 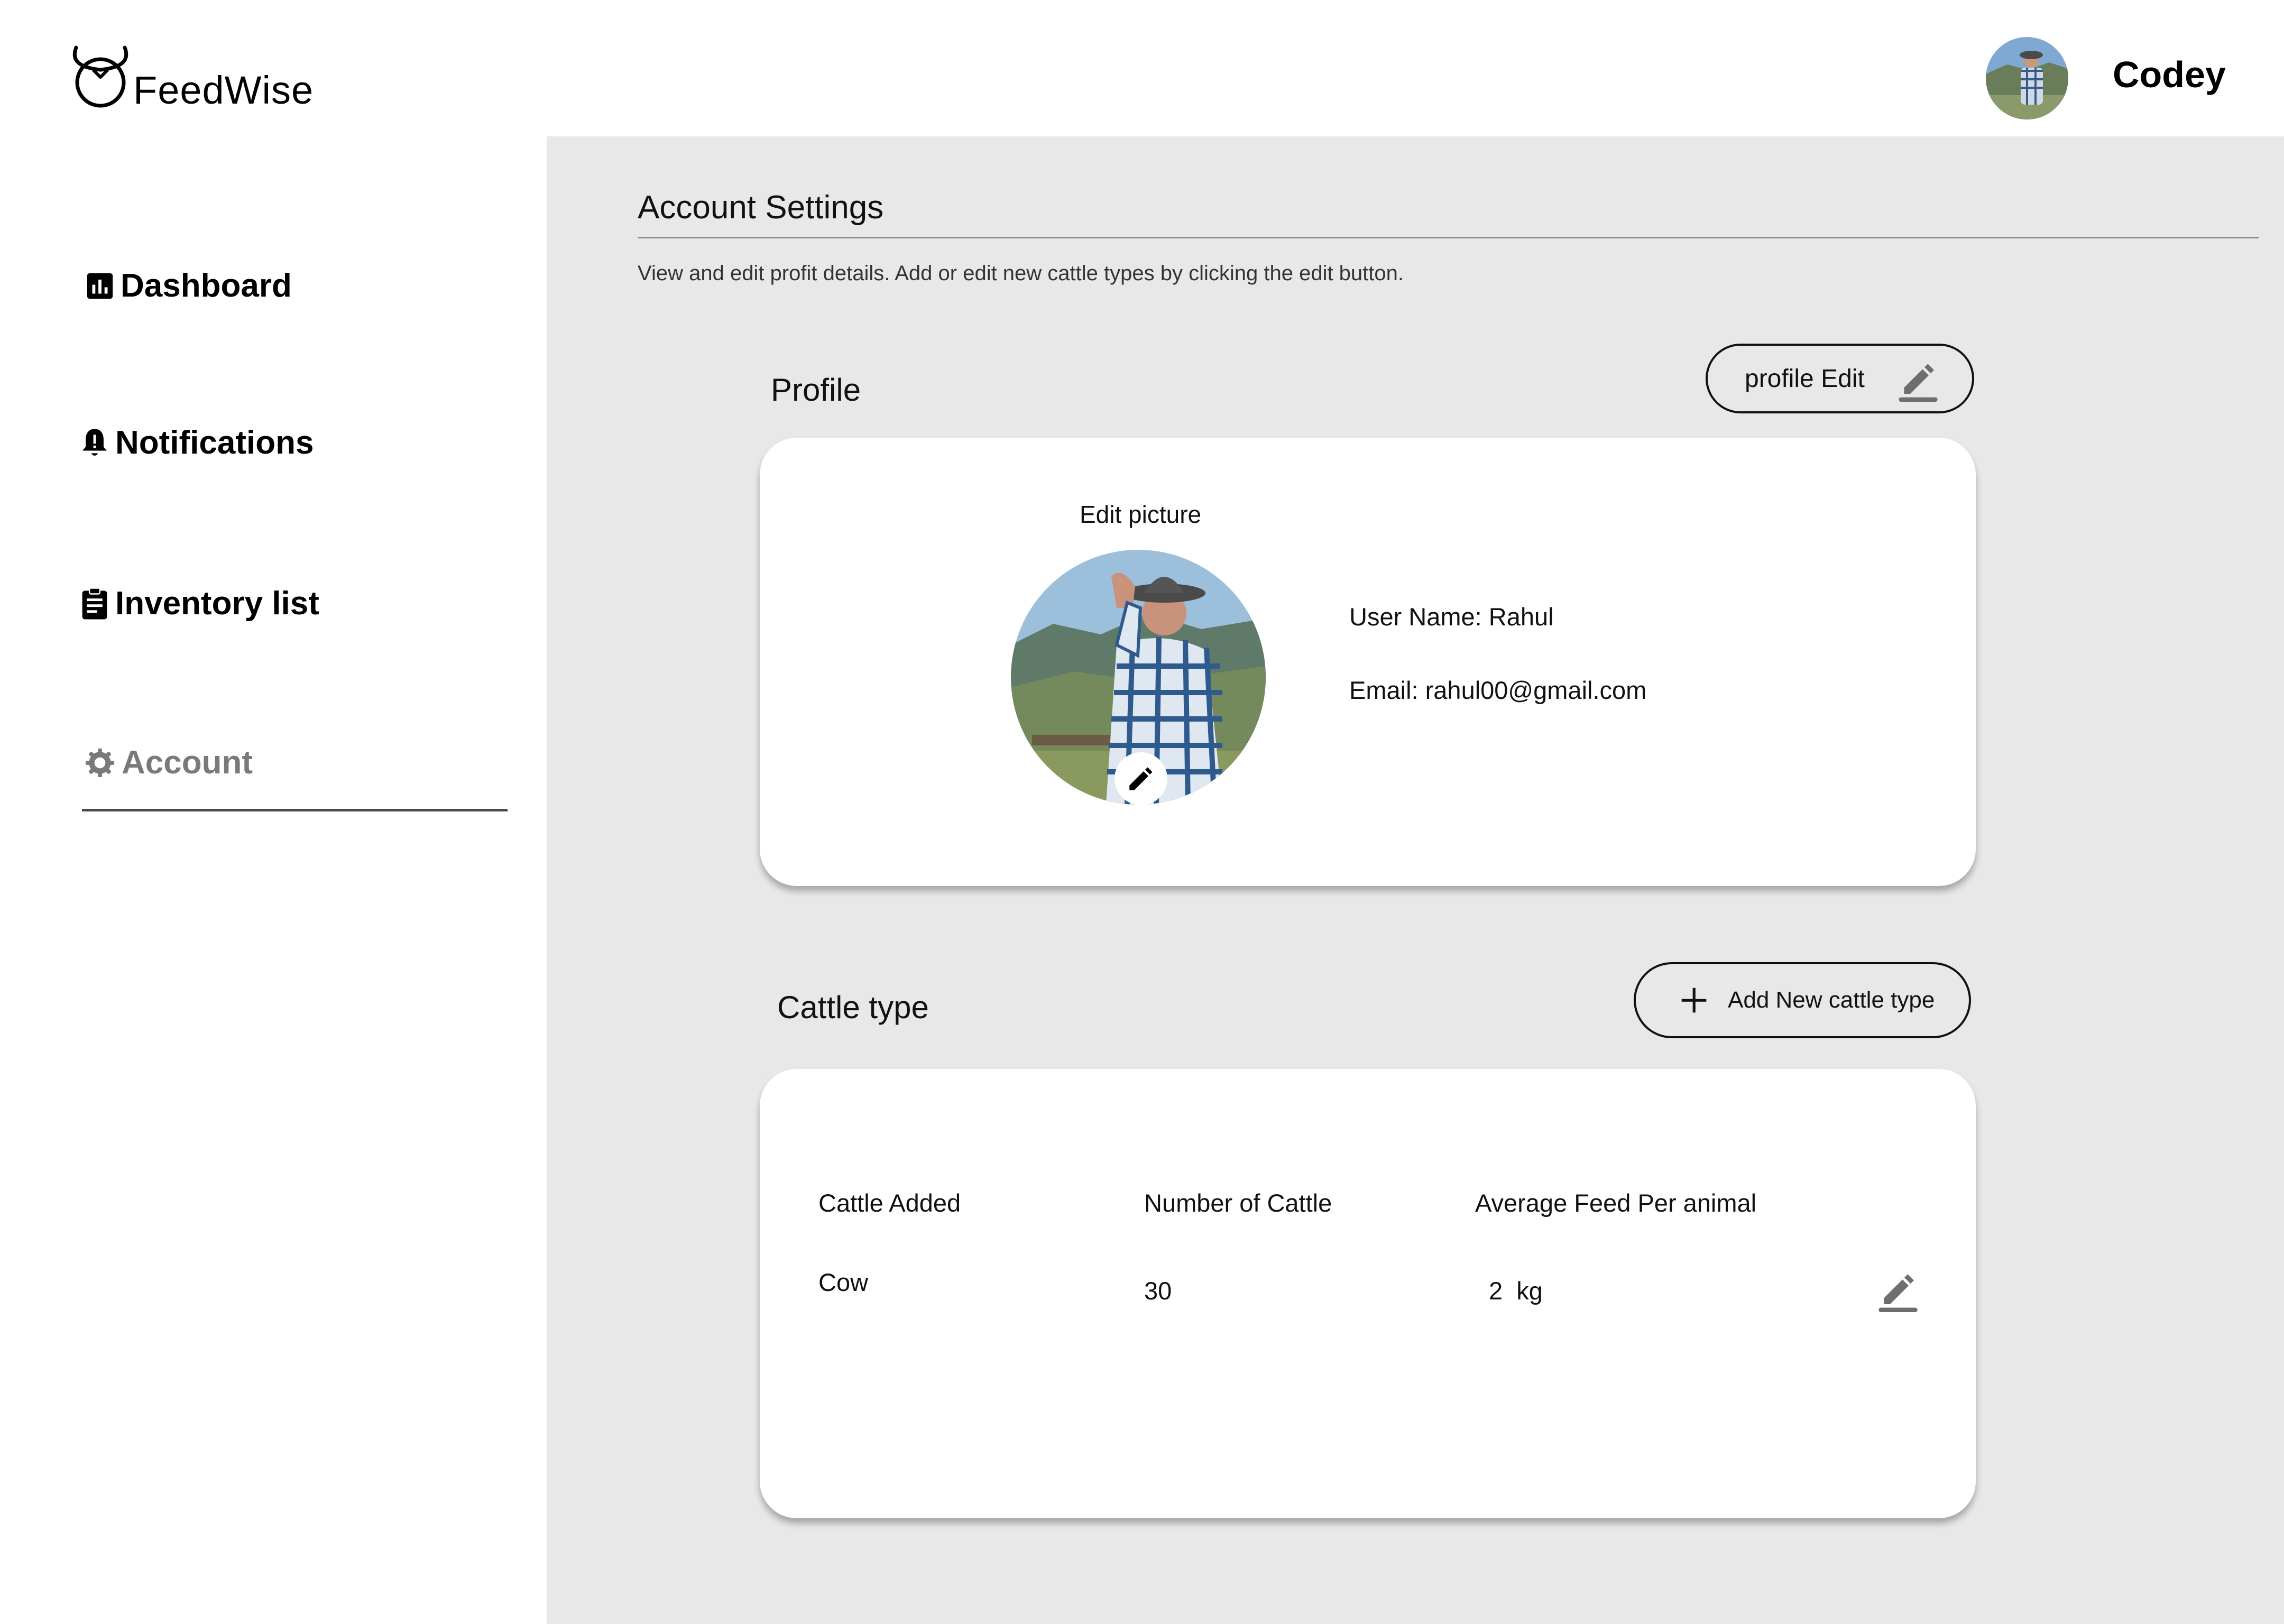 I want to click on feedwise-logo: FeedWise, so click(x=197, y=79).